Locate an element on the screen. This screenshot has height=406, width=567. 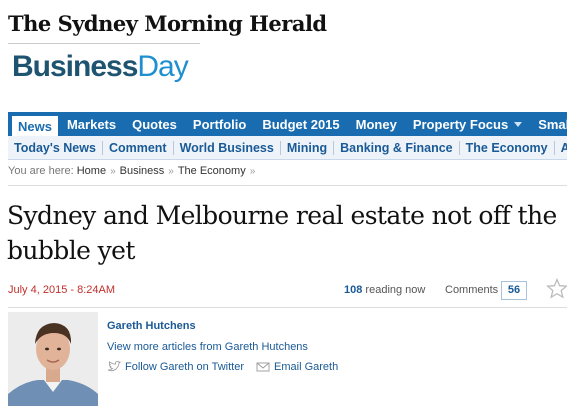
author-avatar is located at coordinates (53, 359).